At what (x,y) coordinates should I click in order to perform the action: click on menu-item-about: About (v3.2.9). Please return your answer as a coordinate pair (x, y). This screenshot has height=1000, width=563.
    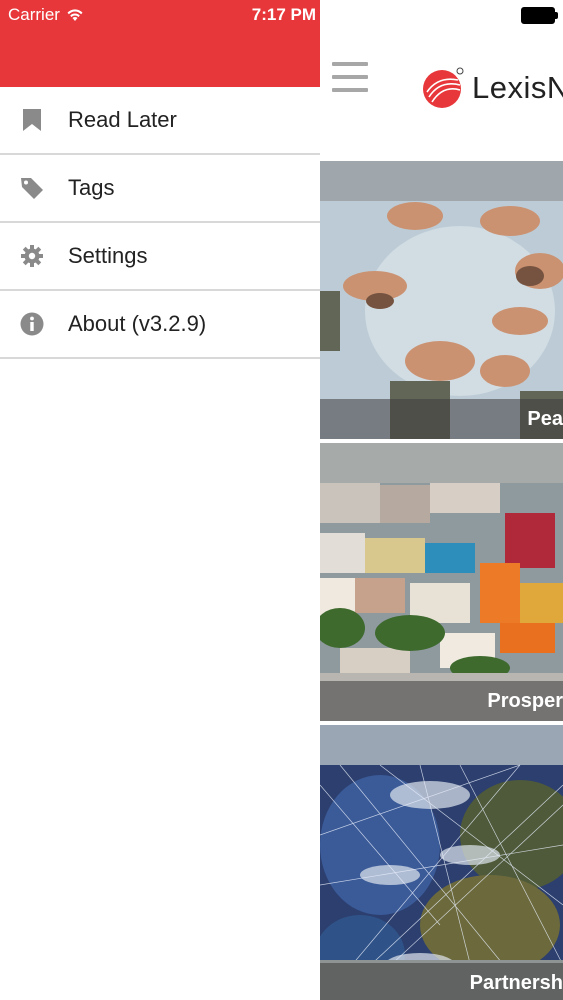
    Looking at the image, I should click on (160, 325).